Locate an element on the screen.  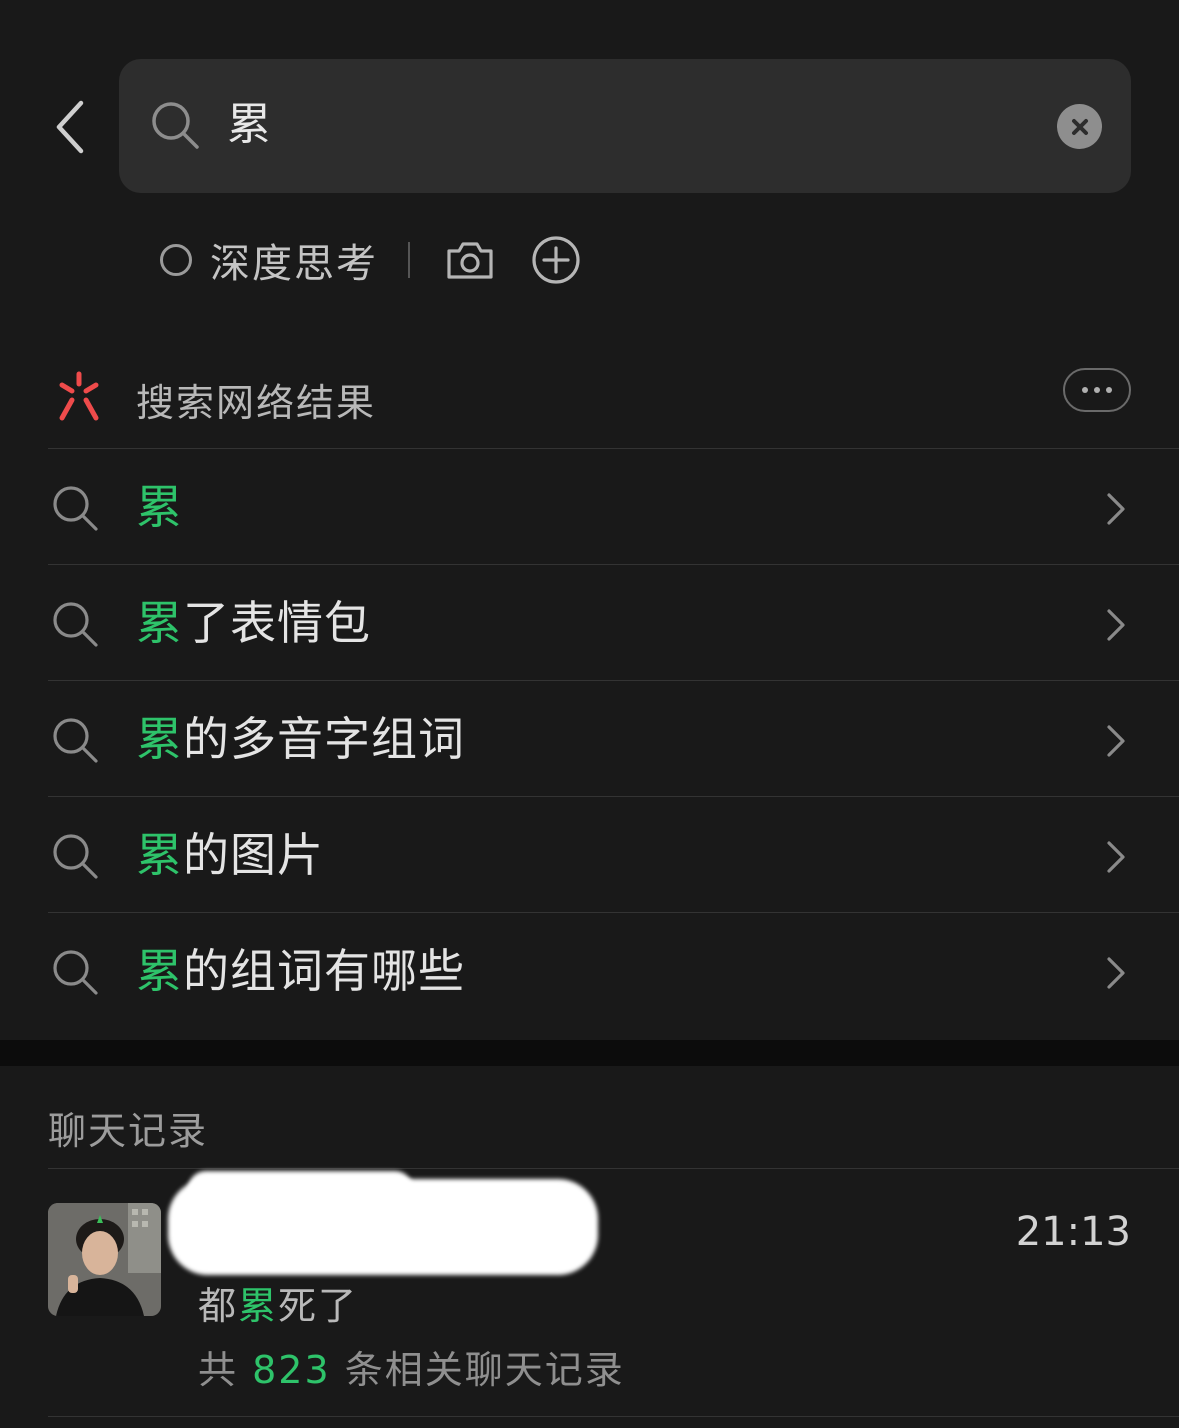
suggestion-item: 累的多音字组词 is located at coordinates (613, 738).